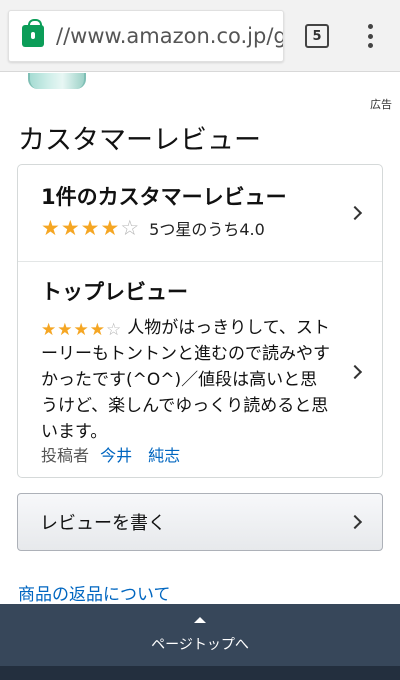 This screenshot has width=400, height=680. I want to click on tab-switcher-icon: 5, so click(317, 36).